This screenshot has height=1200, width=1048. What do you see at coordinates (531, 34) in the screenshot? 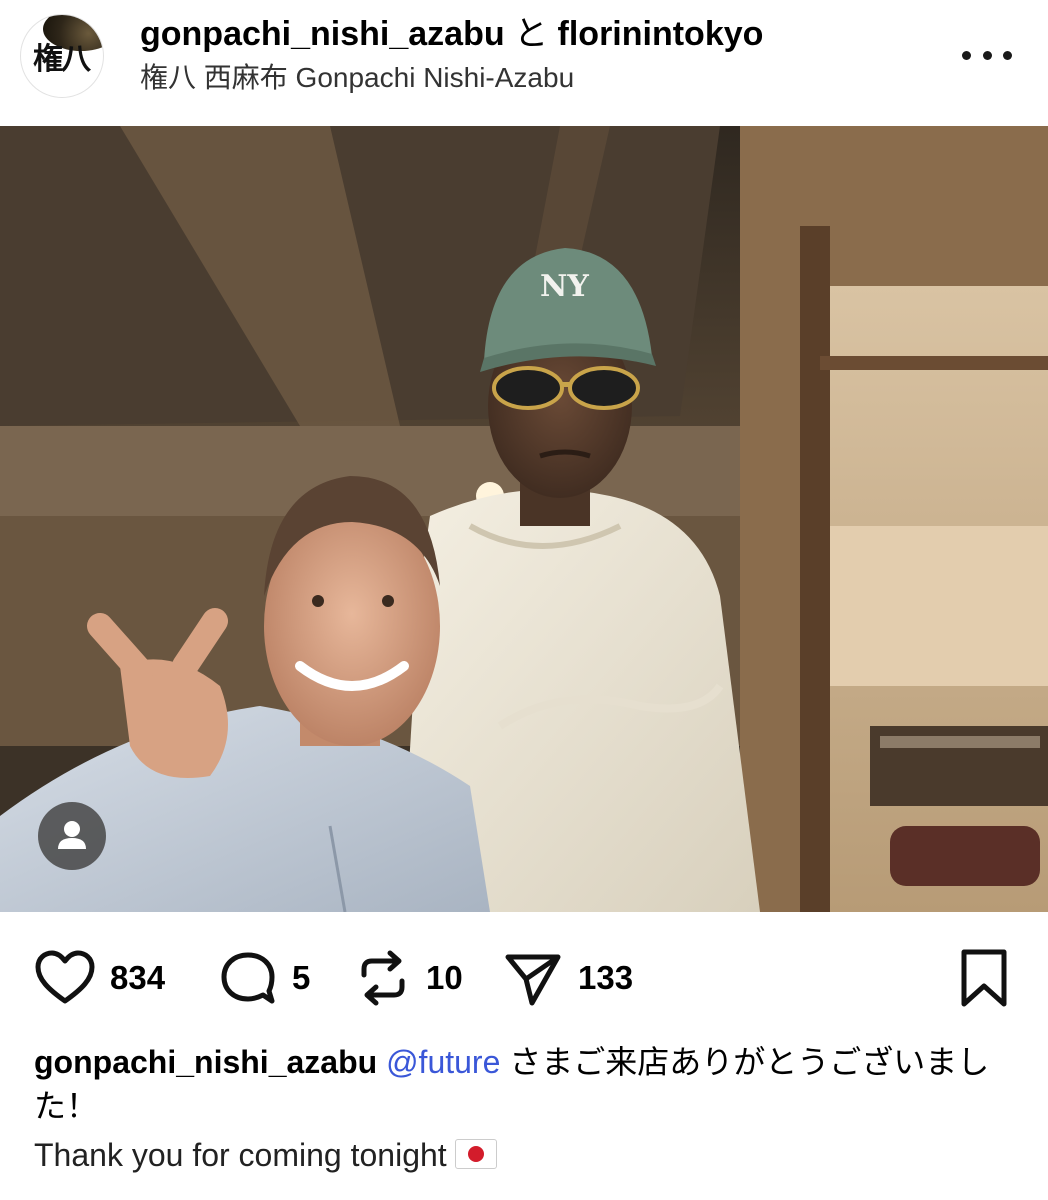
I see `authors-conjunction: と` at bounding box center [531, 34].